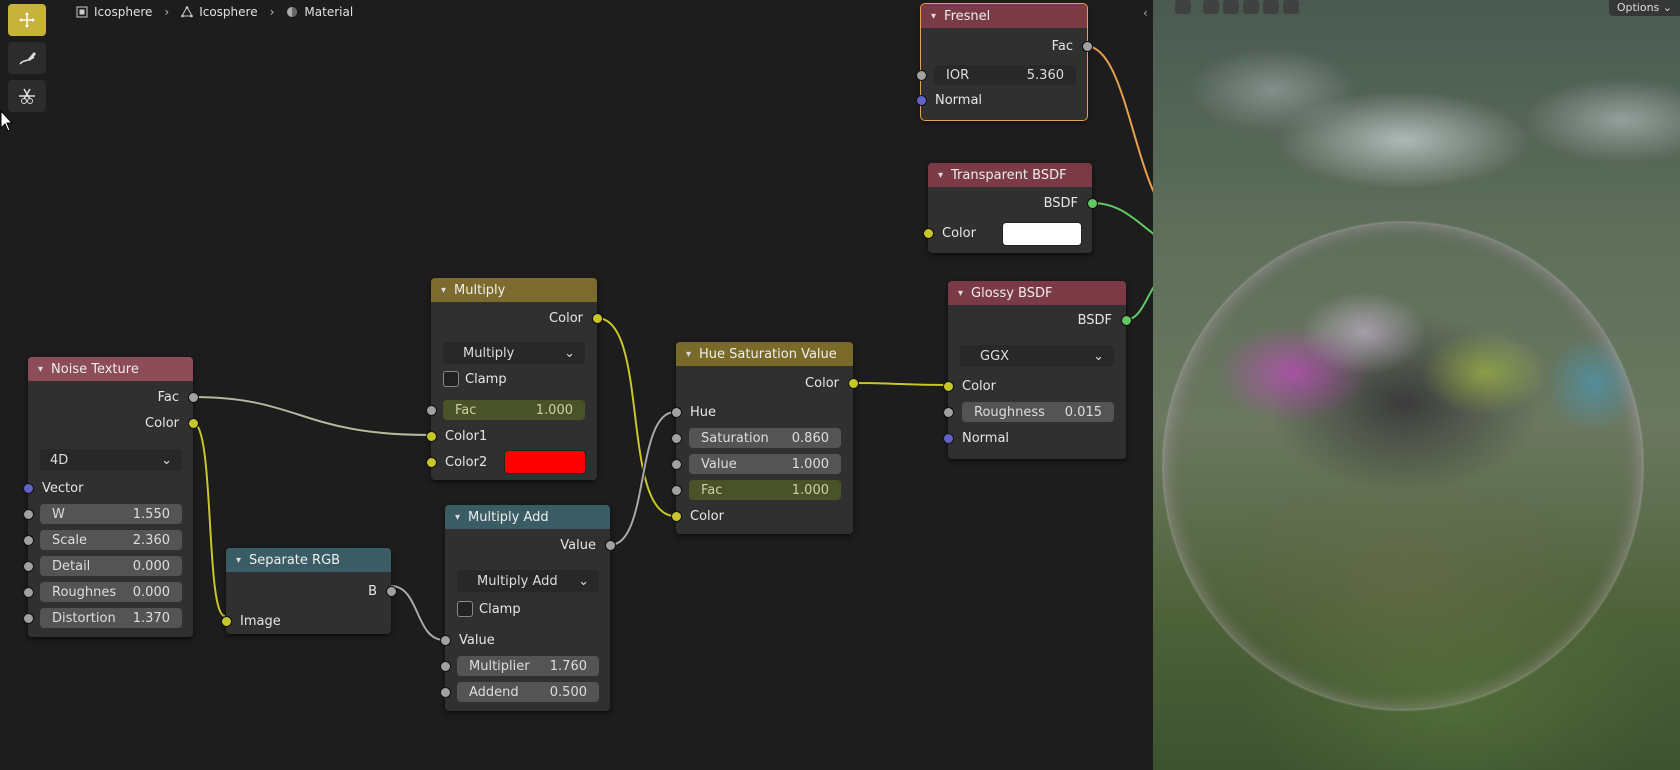 This screenshot has width=1680, height=770. I want to click on chevron-left-icon: ‹, so click(1145, 13).